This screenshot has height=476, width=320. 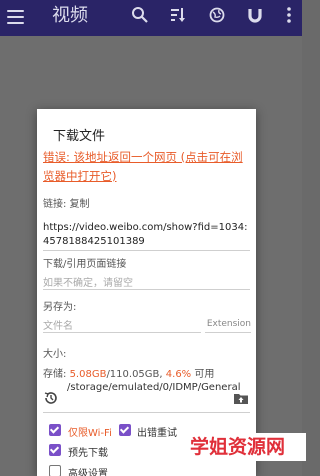 What do you see at coordinates (217, 15) in the screenshot?
I see `globe-icon` at bounding box center [217, 15].